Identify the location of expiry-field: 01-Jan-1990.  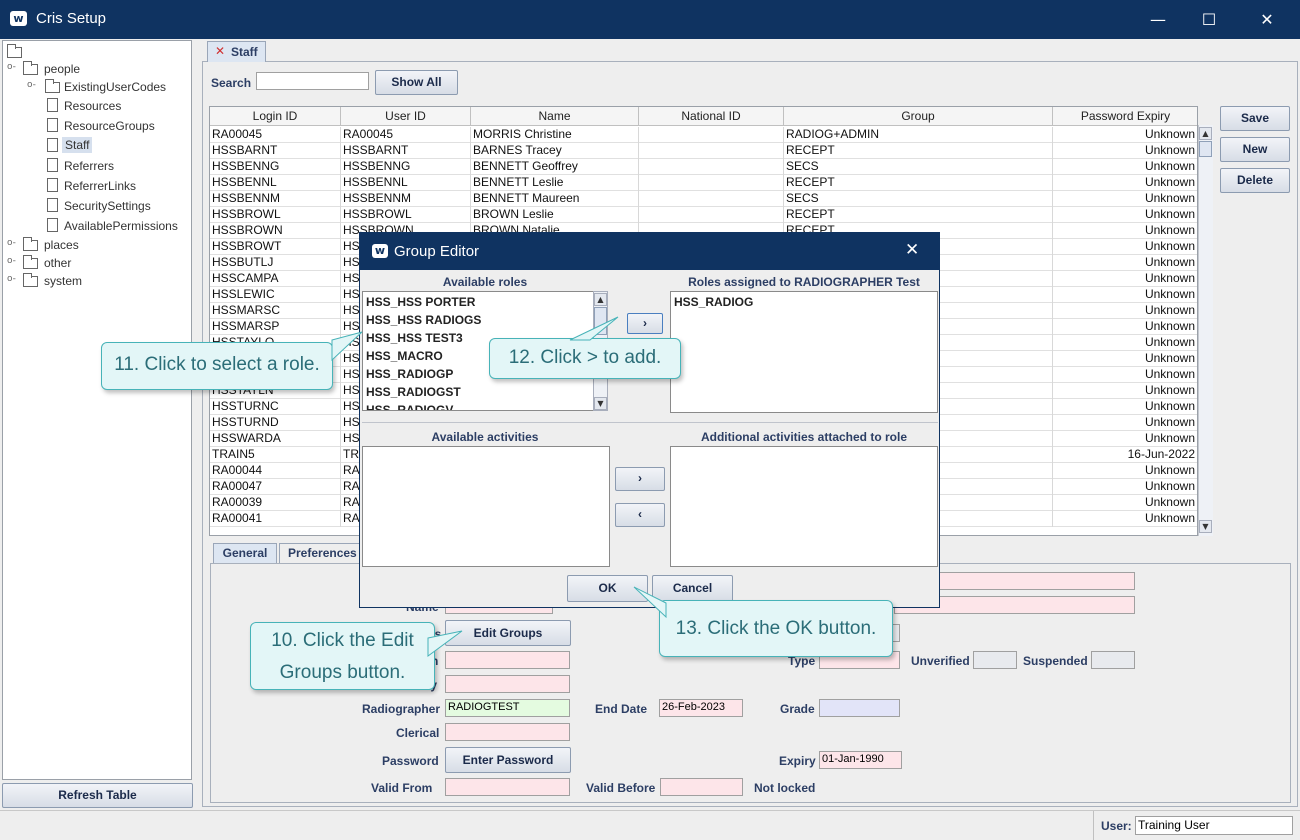
(860, 760).